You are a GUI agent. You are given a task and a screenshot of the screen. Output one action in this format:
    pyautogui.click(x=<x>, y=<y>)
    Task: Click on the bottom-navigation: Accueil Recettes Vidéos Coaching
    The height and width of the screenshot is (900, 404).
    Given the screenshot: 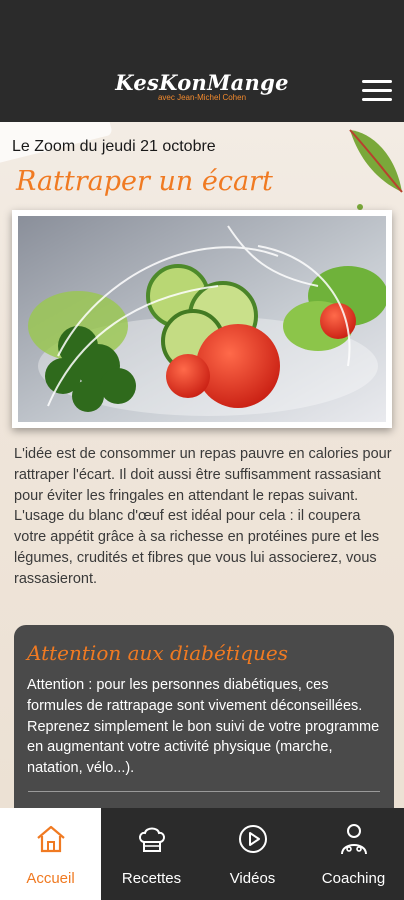 What is the action you would take?
    pyautogui.click(x=202, y=854)
    